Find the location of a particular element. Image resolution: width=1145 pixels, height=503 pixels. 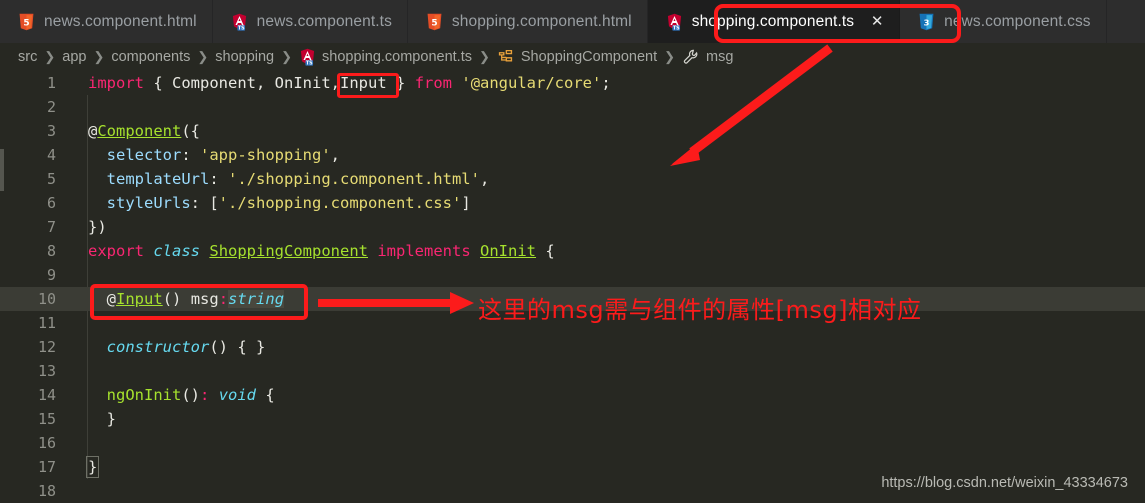

code-token: 'app-shopping' is located at coordinates (265, 155).